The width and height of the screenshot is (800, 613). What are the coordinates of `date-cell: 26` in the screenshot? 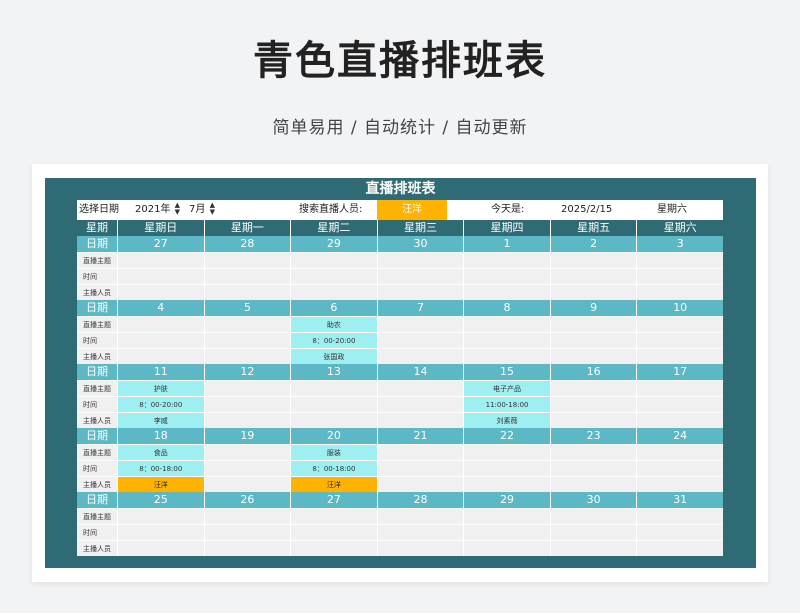 It's located at (247, 500).